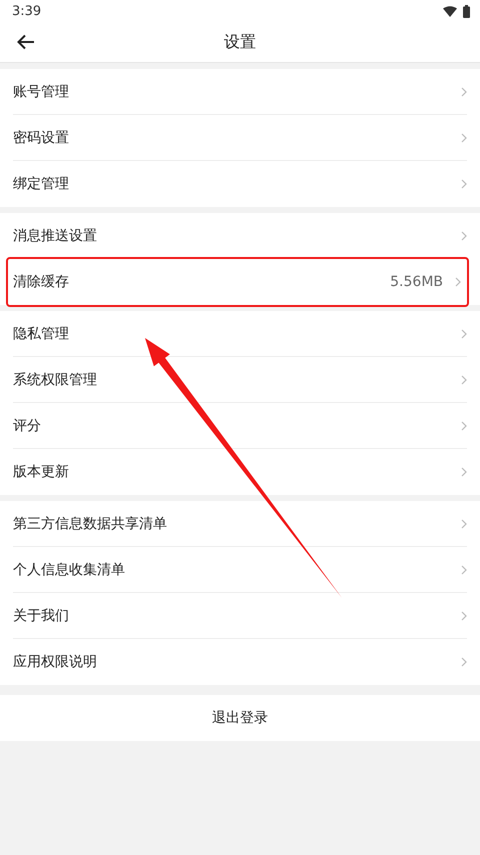 This screenshot has width=480, height=855. What do you see at coordinates (450, 11) in the screenshot?
I see `wifi-icon` at bounding box center [450, 11].